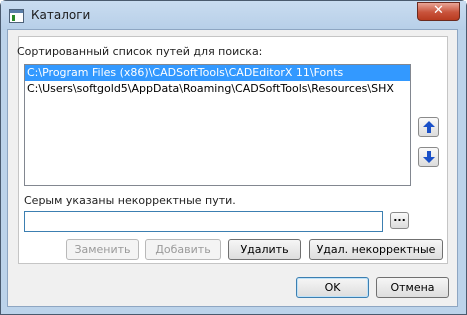  I want to click on path-input, so click(203, 221).